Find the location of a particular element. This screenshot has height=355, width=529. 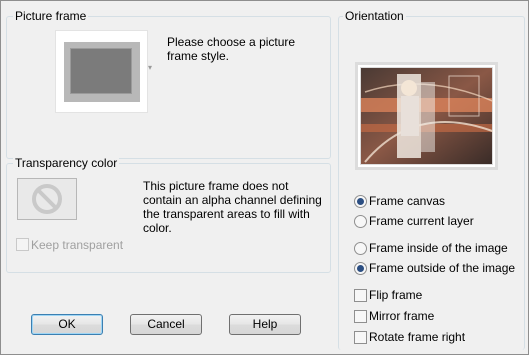

frame-style-message: Please choose a picture frame style. is located at coordinates (231, 49).